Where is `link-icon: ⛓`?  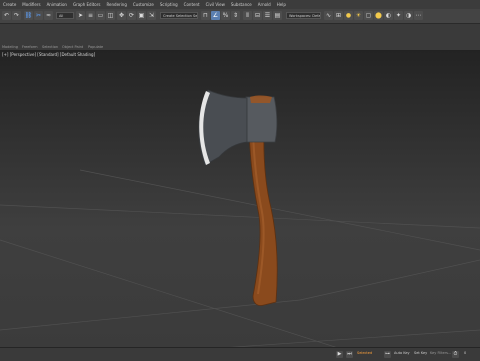 link-icon: ⛓ is located at coordinates (28, 15).